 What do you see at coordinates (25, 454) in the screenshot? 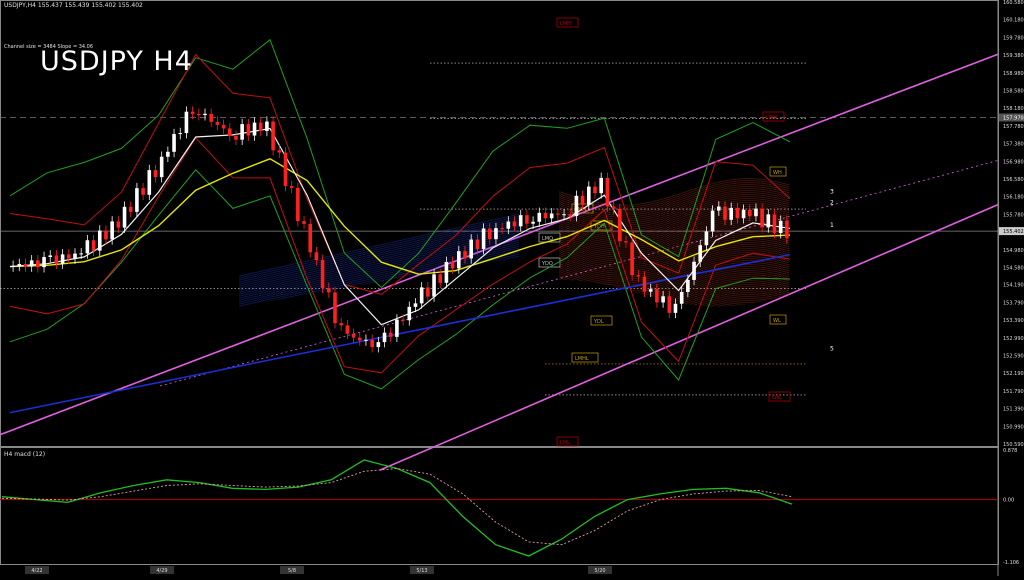
I see `macd-title: H4 macd (12)` at bounding box center [25, 454].